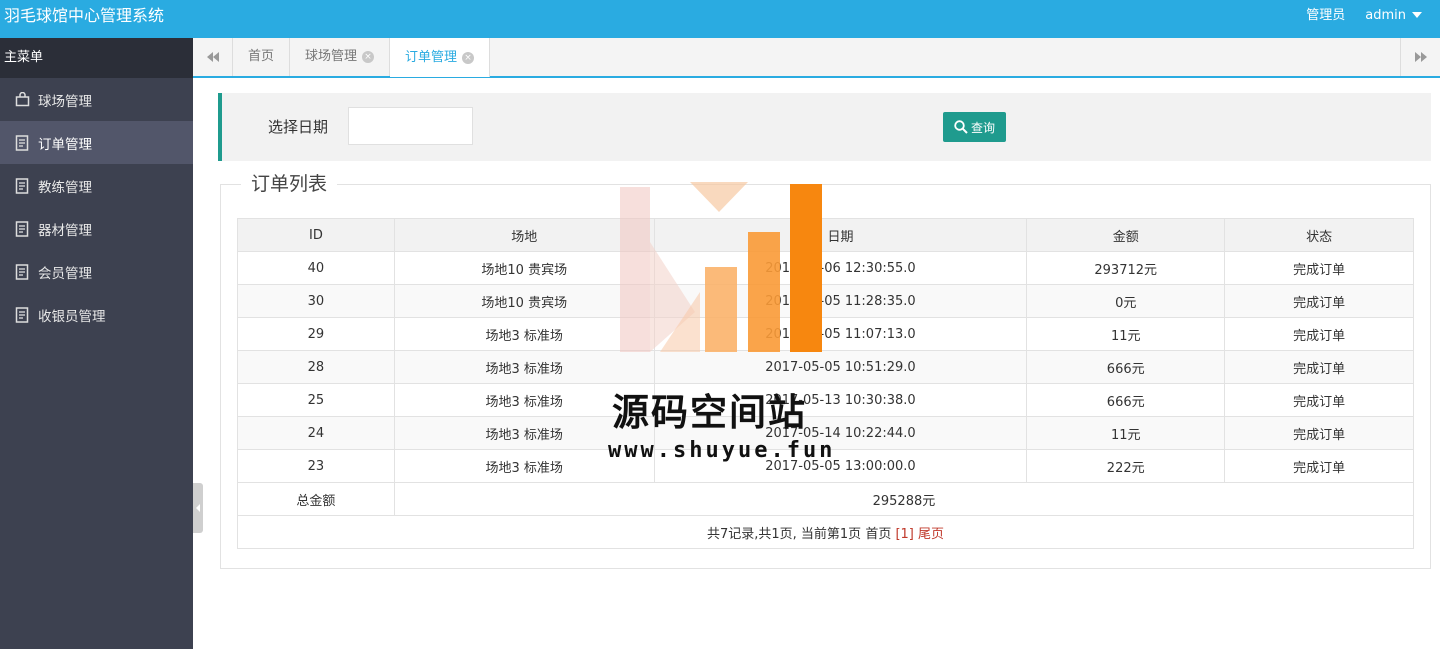 The height and width of the screenshot is (649, 1440). I want to click on tab-1: 首页, so click(262, 57).